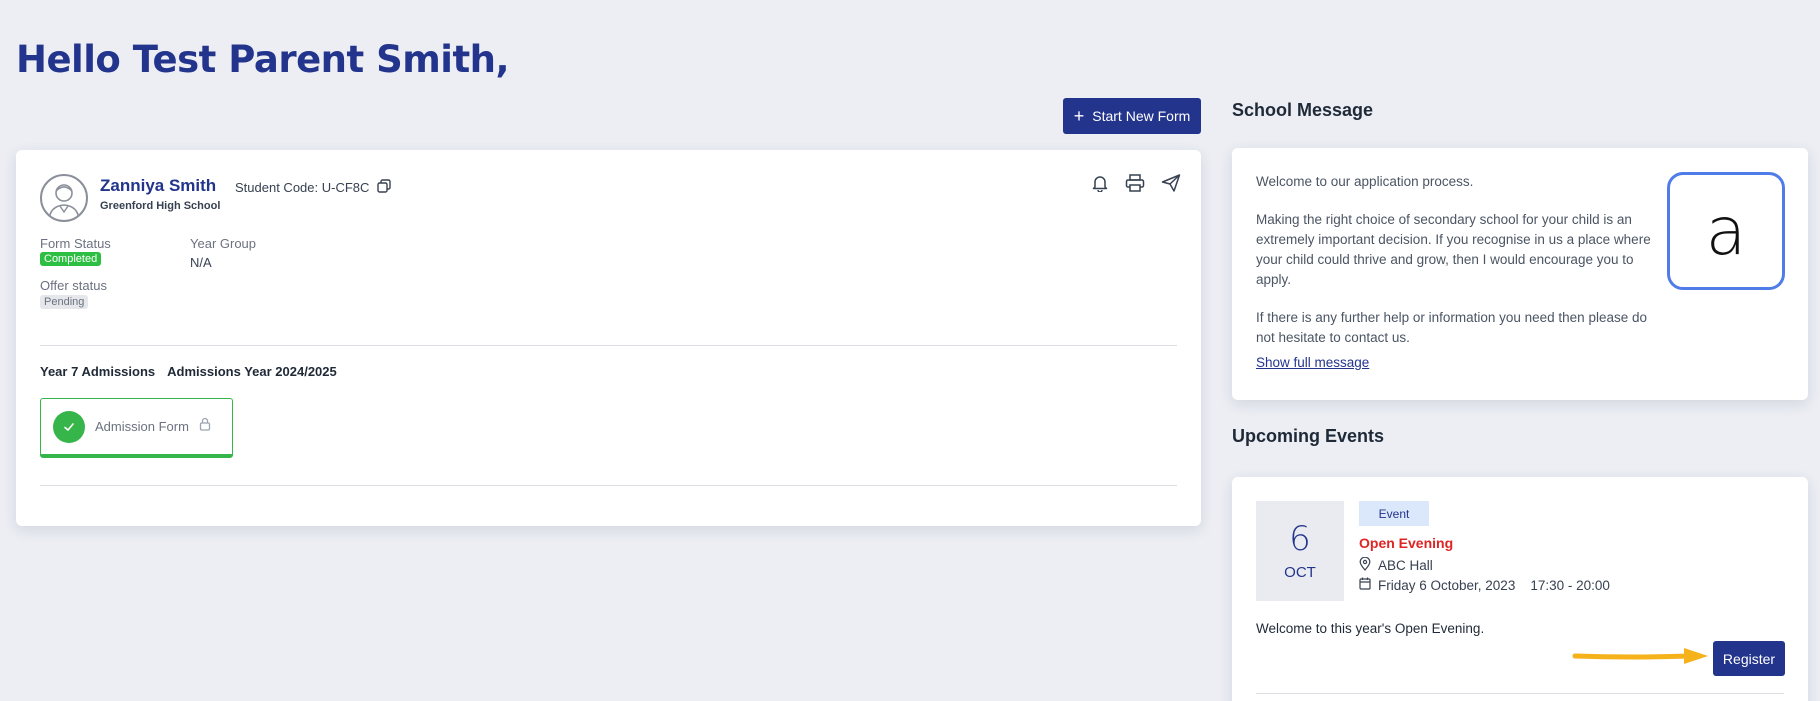 The width and height of the screenshot is (1820, 701). Describe the element at coordinates (73, 285) in the screenshot. I see `offer-status-label: Offer status` at that location.